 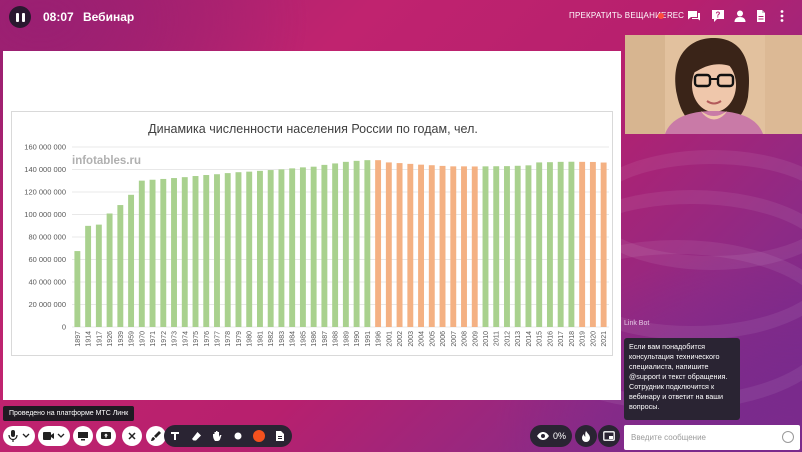 I want to click on brush-size-tool, so click(x=238, y=436).